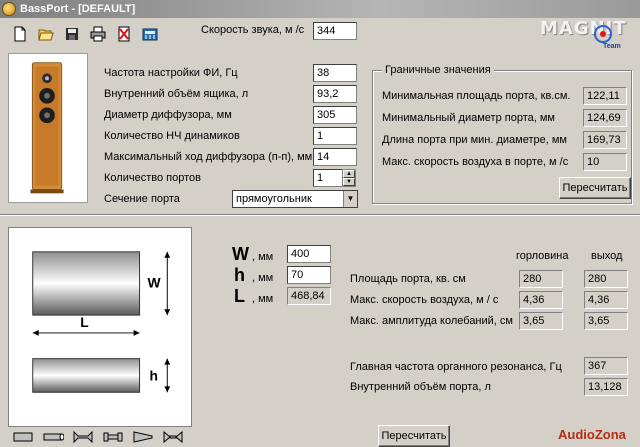 The width and height of the screenshot is (640, 447). I want to click on tuning-frequency-input: 38, so click(335, 73).